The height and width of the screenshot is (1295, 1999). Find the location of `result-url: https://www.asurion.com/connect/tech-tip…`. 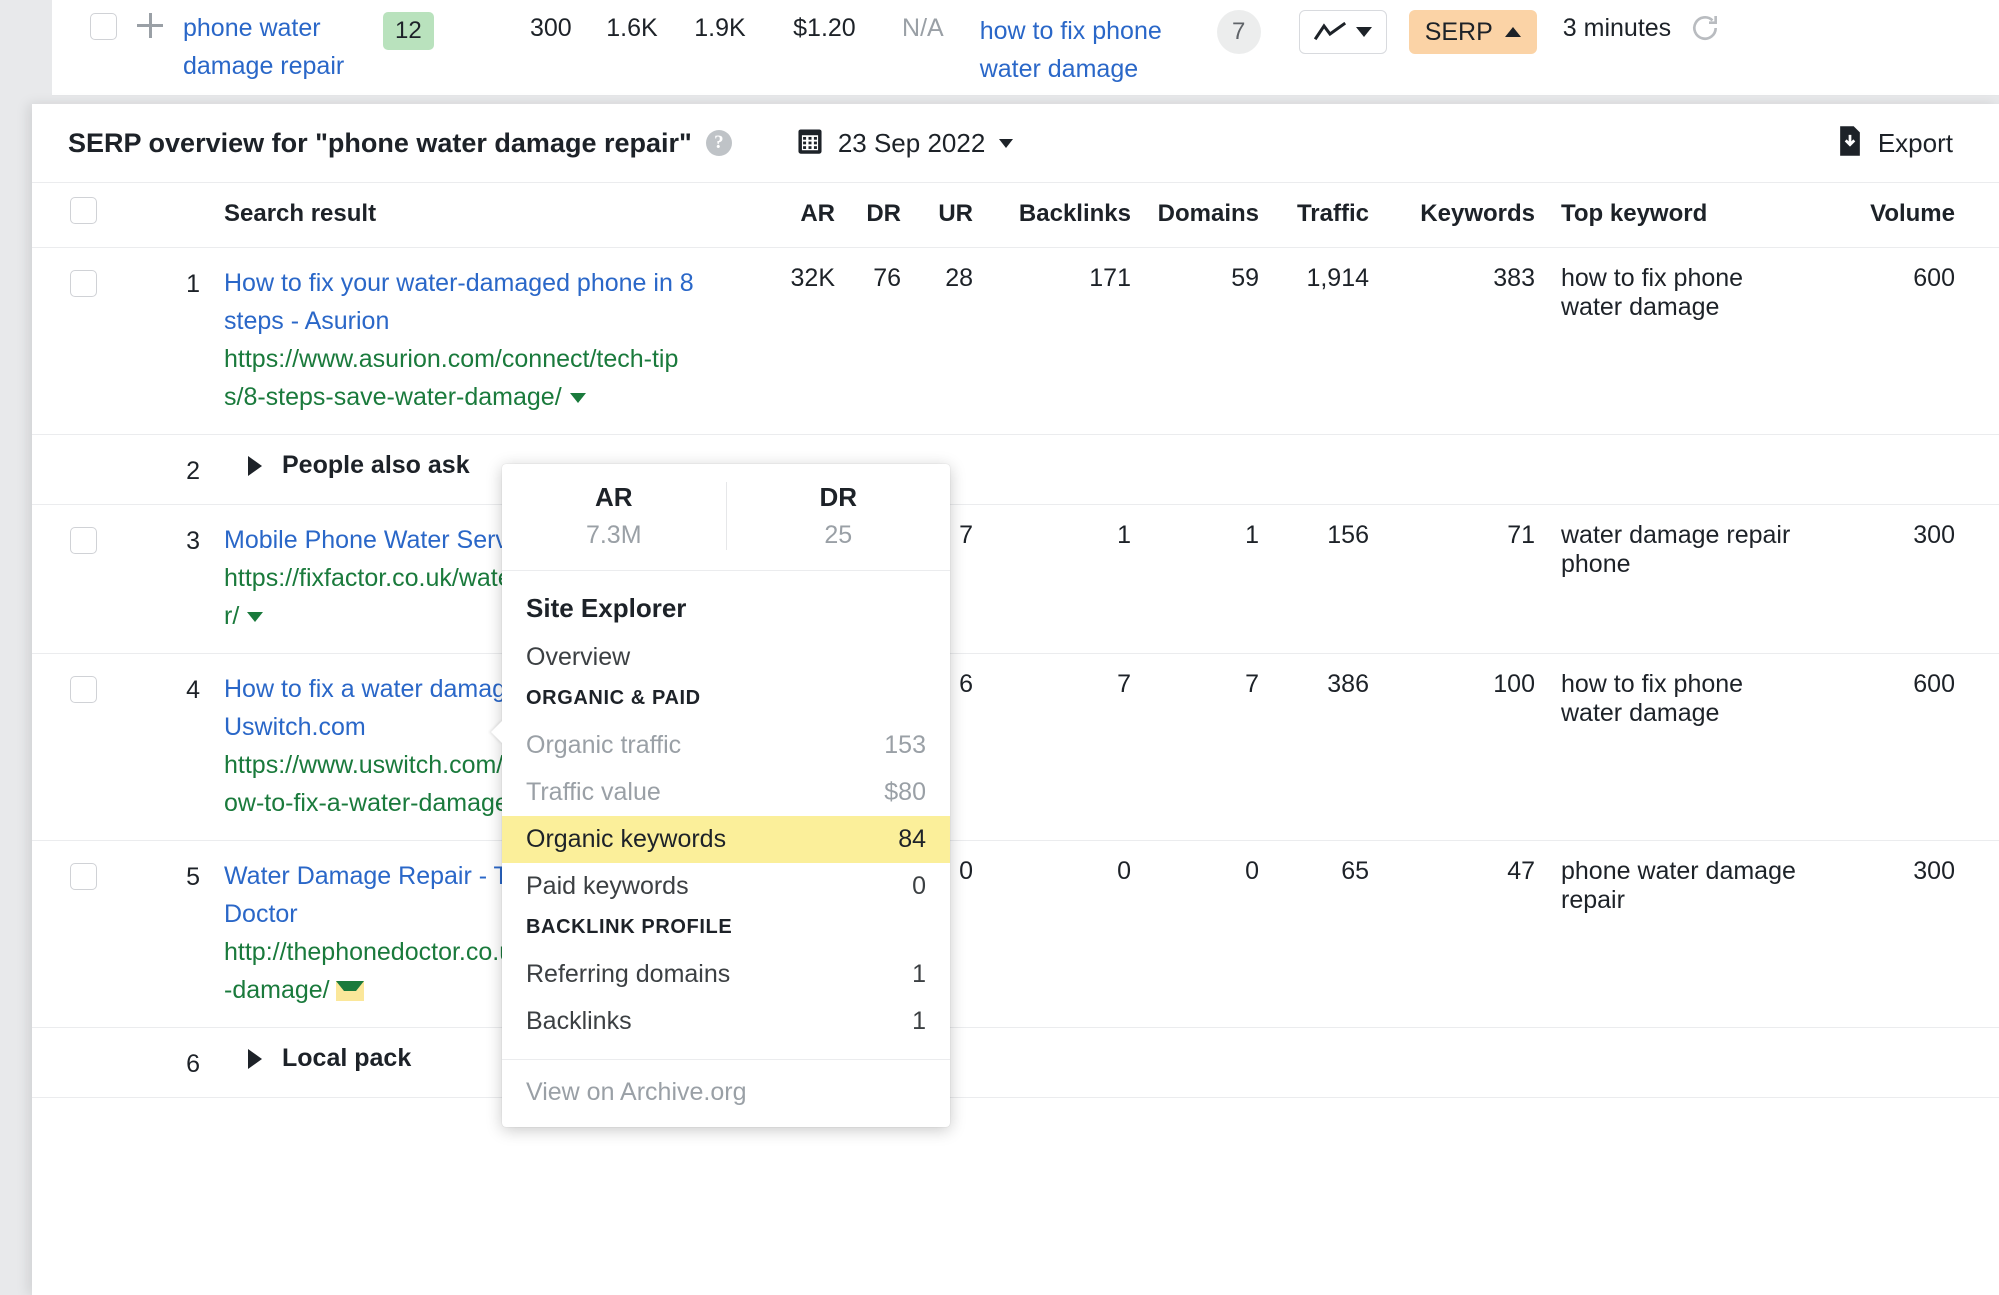

result-url: https://www.asurion.com/connect/tech-tip… is located at coordinates (459, 378).